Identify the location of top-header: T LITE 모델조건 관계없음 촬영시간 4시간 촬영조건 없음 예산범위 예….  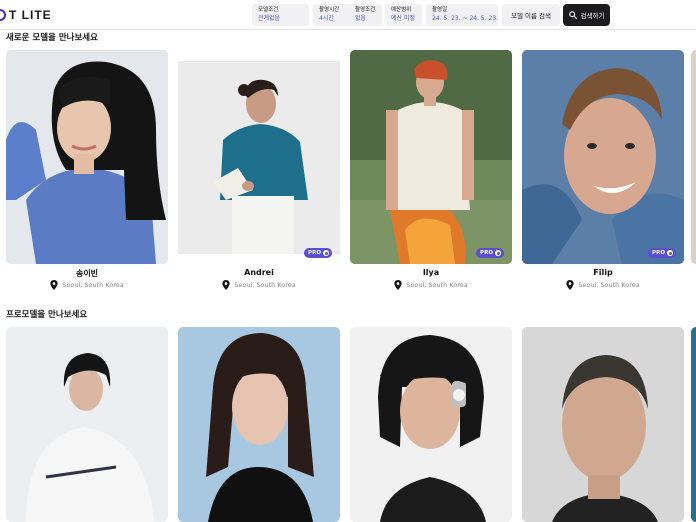
(348, 15).